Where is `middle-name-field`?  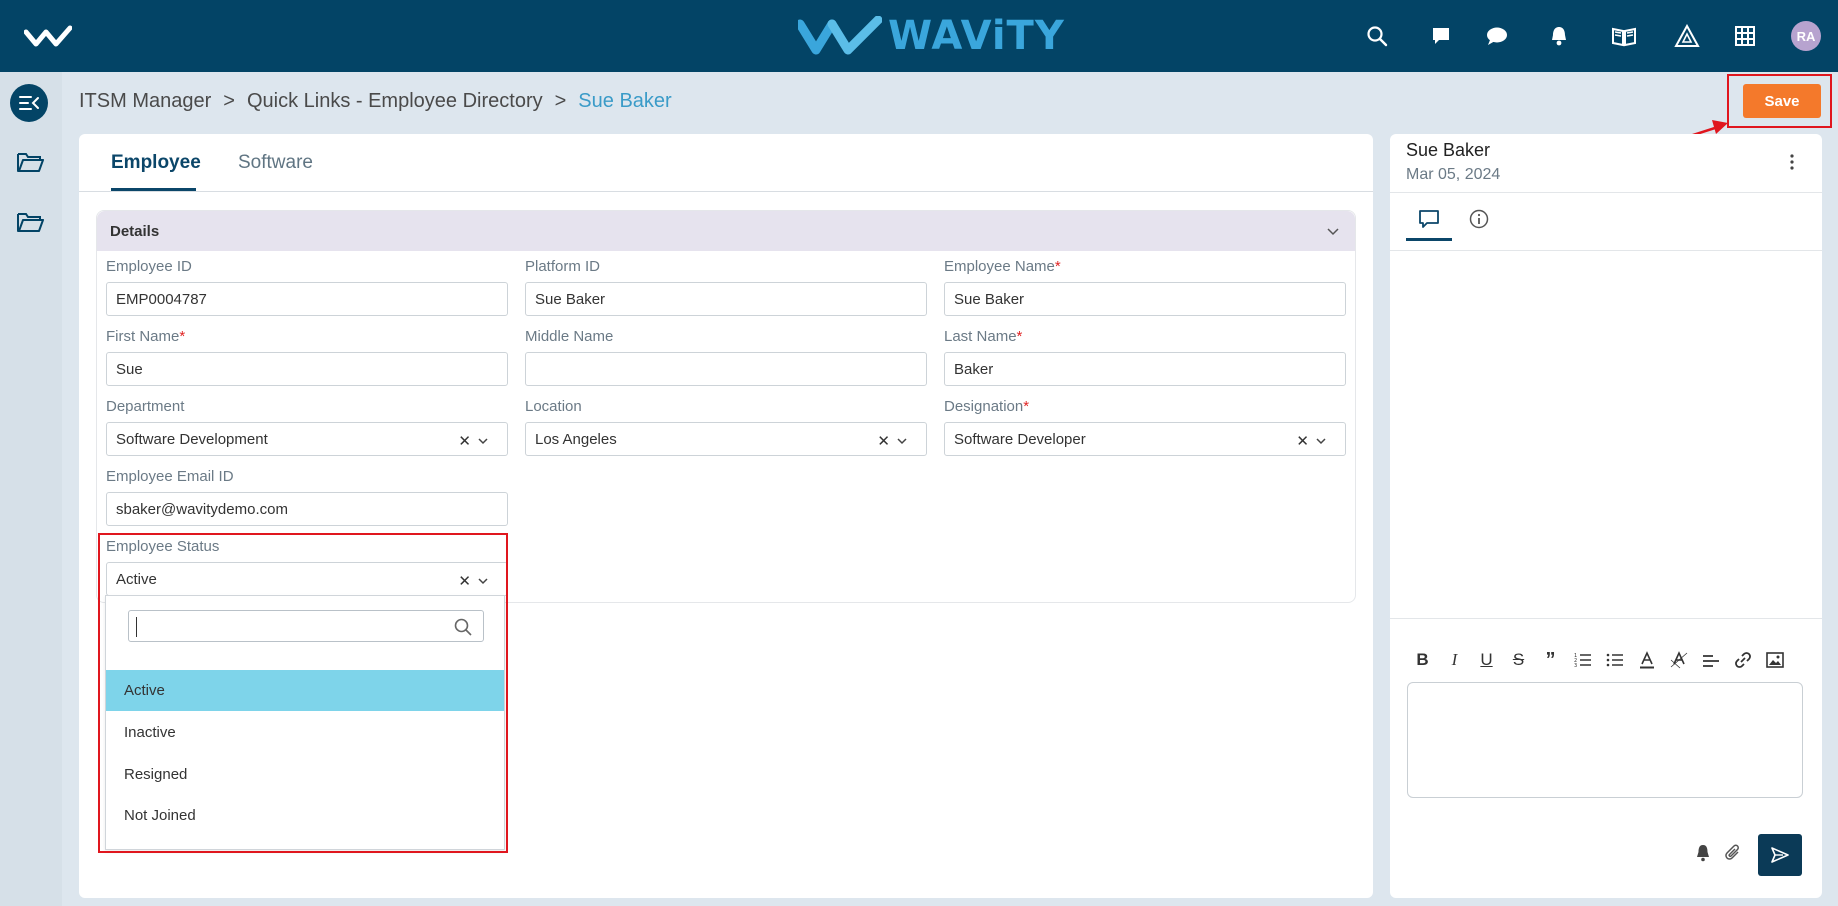 middle-name-field is located at coordinates (726, 369).